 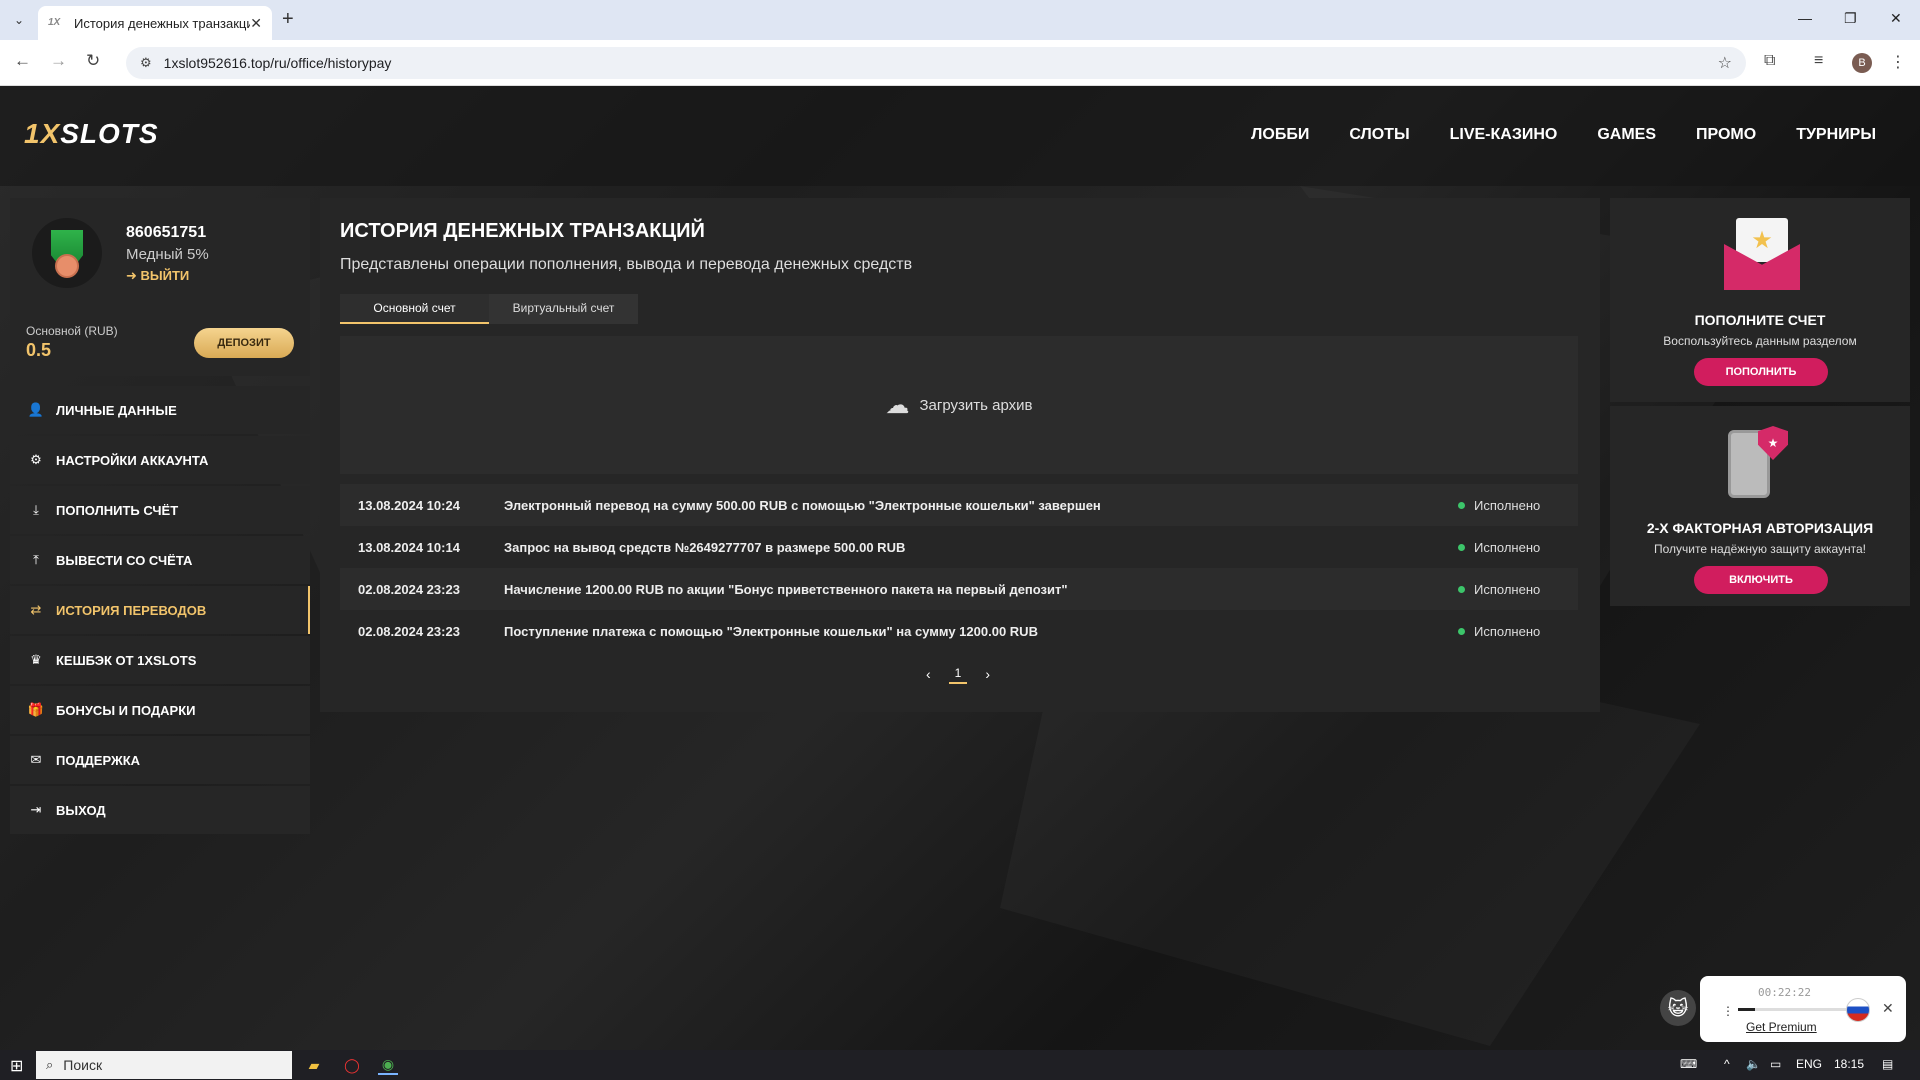 What do you see at coordinates (1726, 135) in the screenshot?
I see `nav-promo: ПРОМО` at bounding box center [1726, 135].